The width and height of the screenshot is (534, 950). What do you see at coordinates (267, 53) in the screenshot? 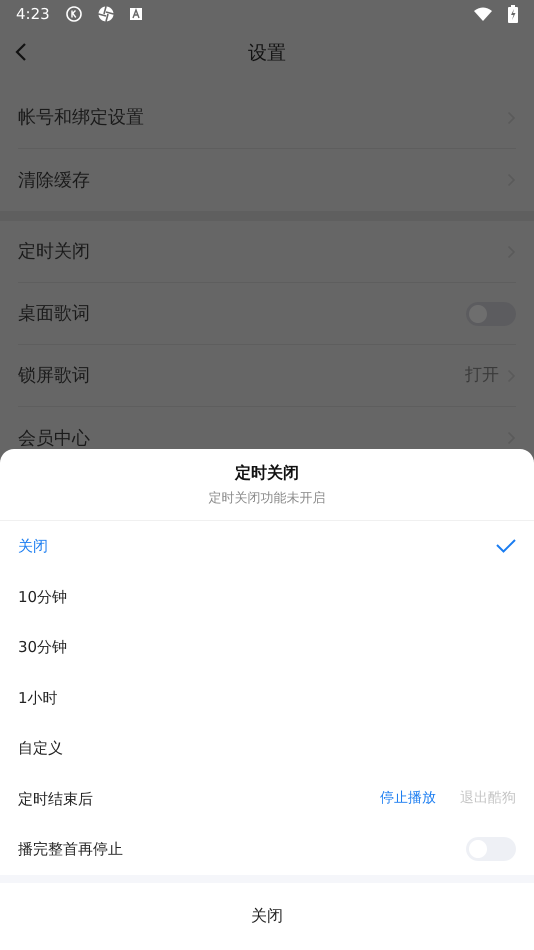
I see `page-title: 设置` at bounding box center [267, 53].